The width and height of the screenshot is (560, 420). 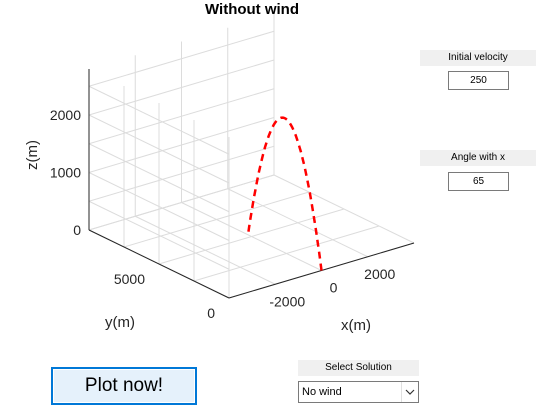 What do you see at coordinates (32, 155) in the screenshot?
I see `z-axis-label: z(m)` at bounding box center [32, 155].